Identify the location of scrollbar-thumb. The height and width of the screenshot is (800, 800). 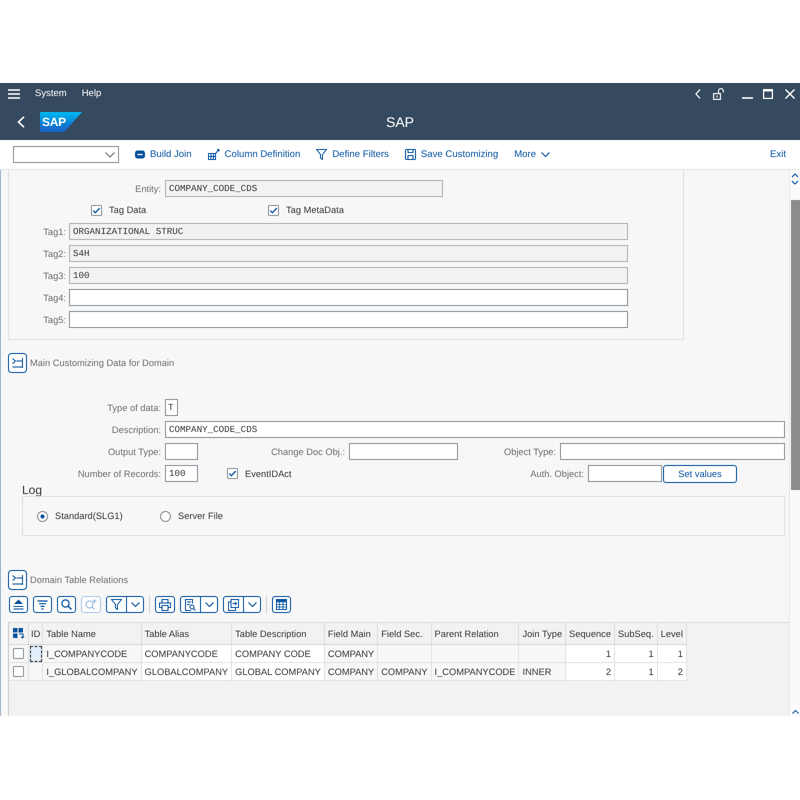
(795, 345).